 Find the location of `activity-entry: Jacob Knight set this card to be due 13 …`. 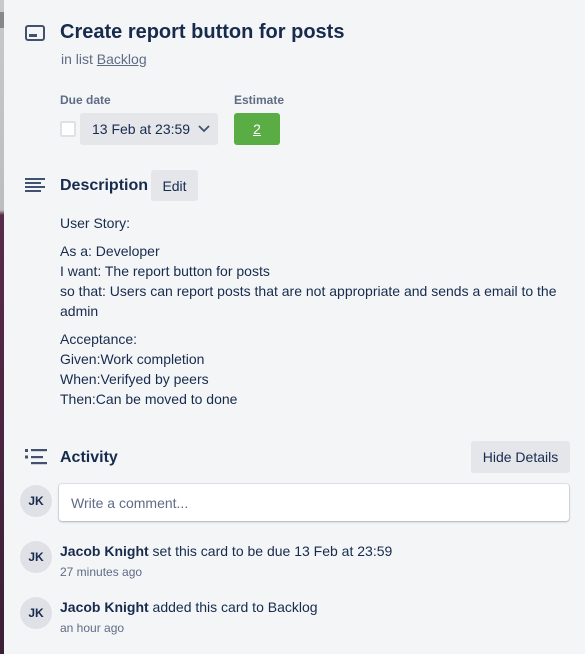

activity-entry: Jacob Knight set this card to be due 13 … is located at coordinates (226, 551).